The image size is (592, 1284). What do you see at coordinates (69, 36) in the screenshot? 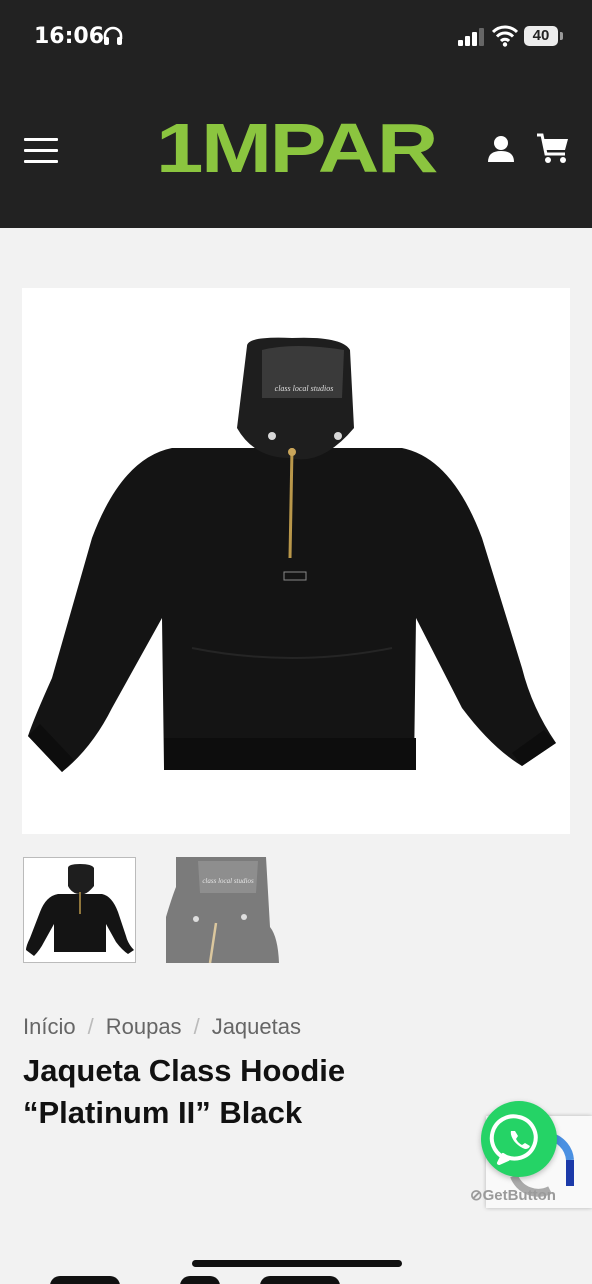
I see `status-time: 16:06` at bounding box center [69, 36].